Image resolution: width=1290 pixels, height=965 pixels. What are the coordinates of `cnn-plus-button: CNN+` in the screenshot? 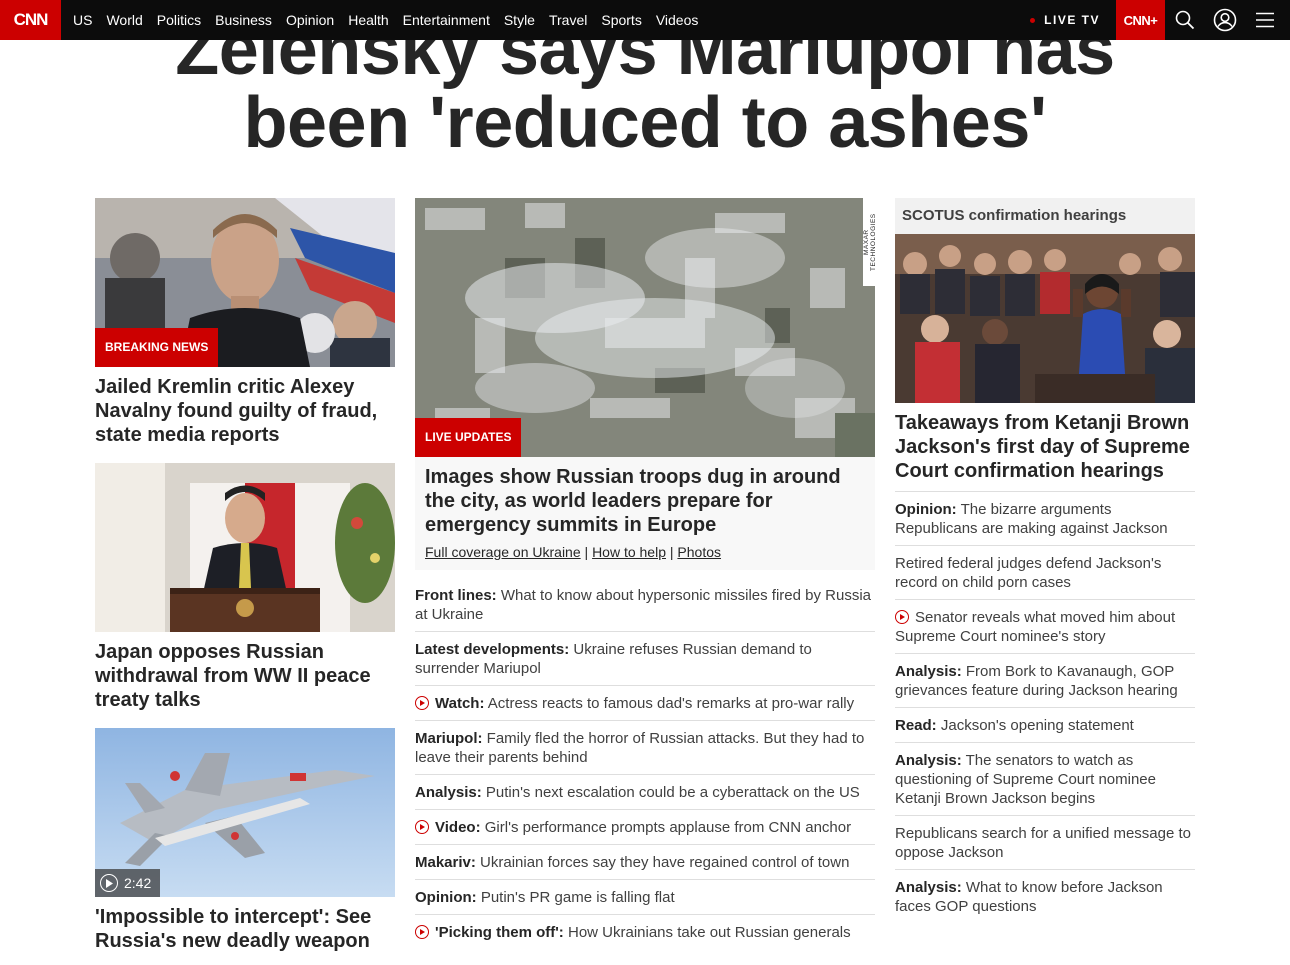 It's located at (1140, 20).